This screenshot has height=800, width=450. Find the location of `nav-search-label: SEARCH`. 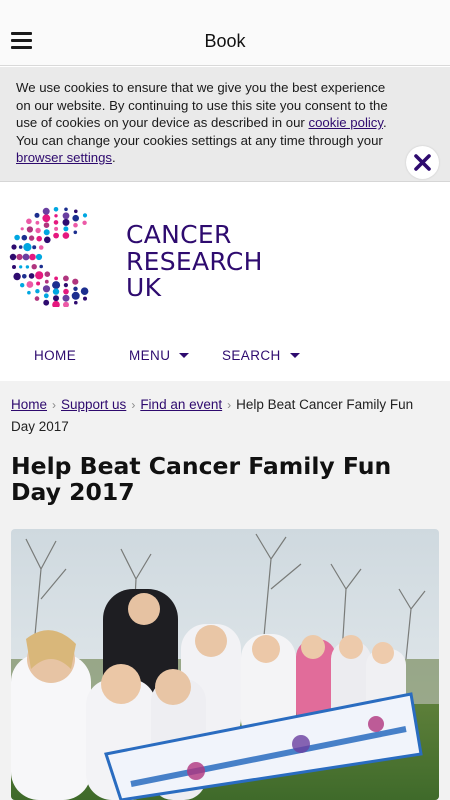

nav-search-label: SEARCH is located at coordinates (251, 355).